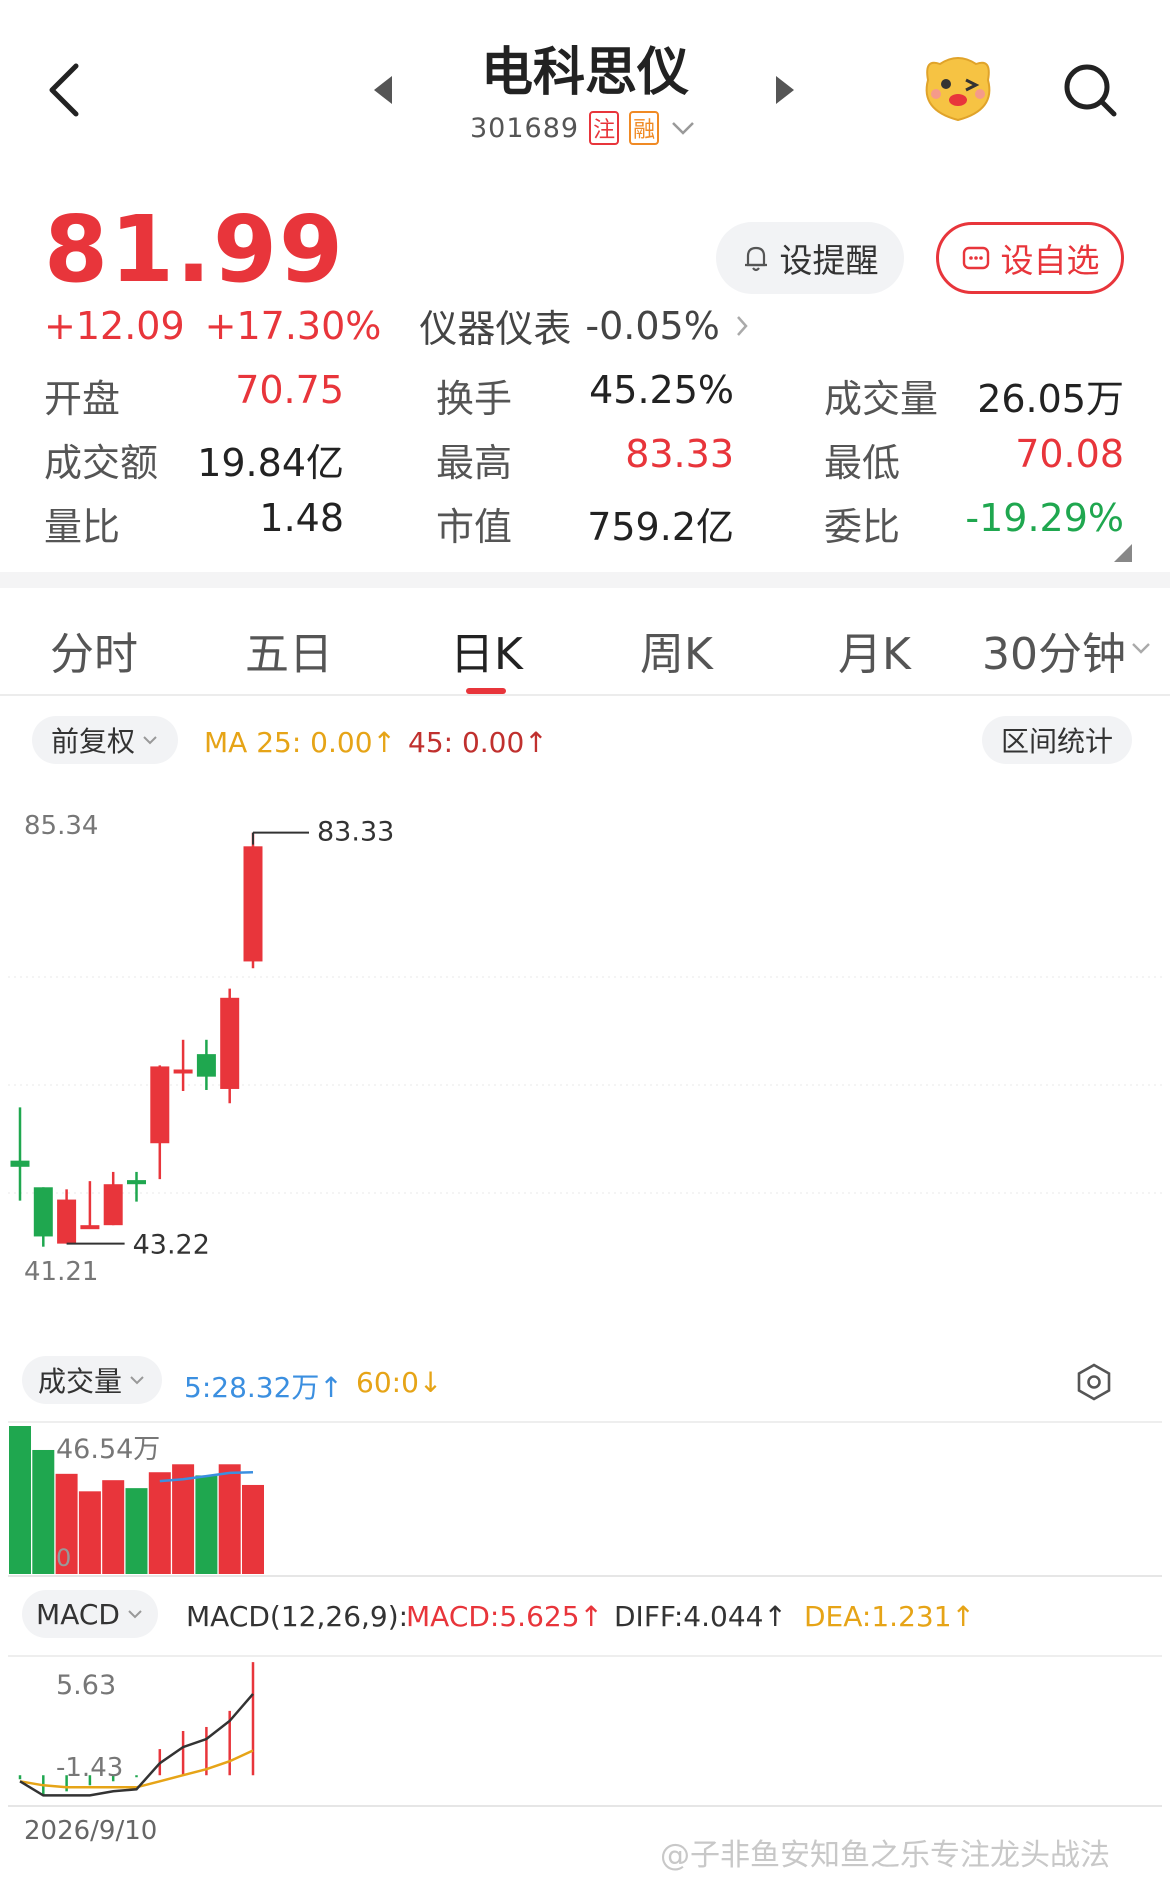 The width and height of the screenshot is (1170, 1884). What do you see at coordinates (975, 258) in the screenshot?
I see `watchlist-icon` at bounding box center [975, 258].